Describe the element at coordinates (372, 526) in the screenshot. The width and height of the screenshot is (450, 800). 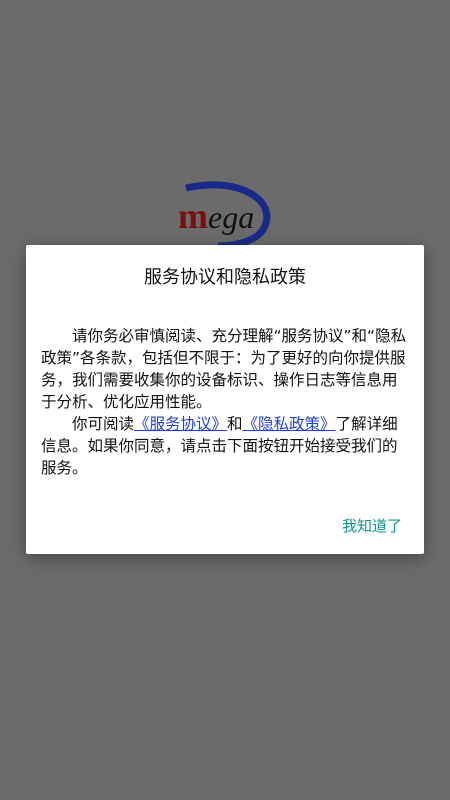
I see `acknowledge-button: 我知道了` at that location.